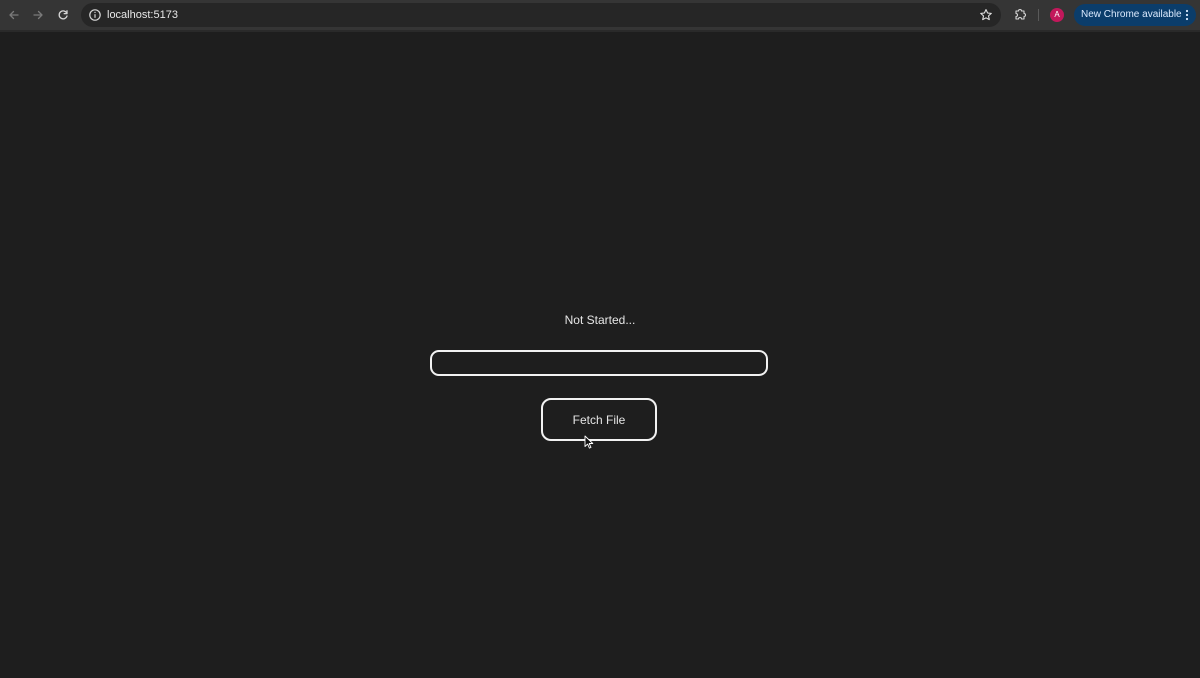 Image resolution: width=1200 pixels, height=678 pixels. What do you see at coordinates (541, 15) in the screenshot?
I see `address-bar: localhost:5173` at bounding box center [541, 15].